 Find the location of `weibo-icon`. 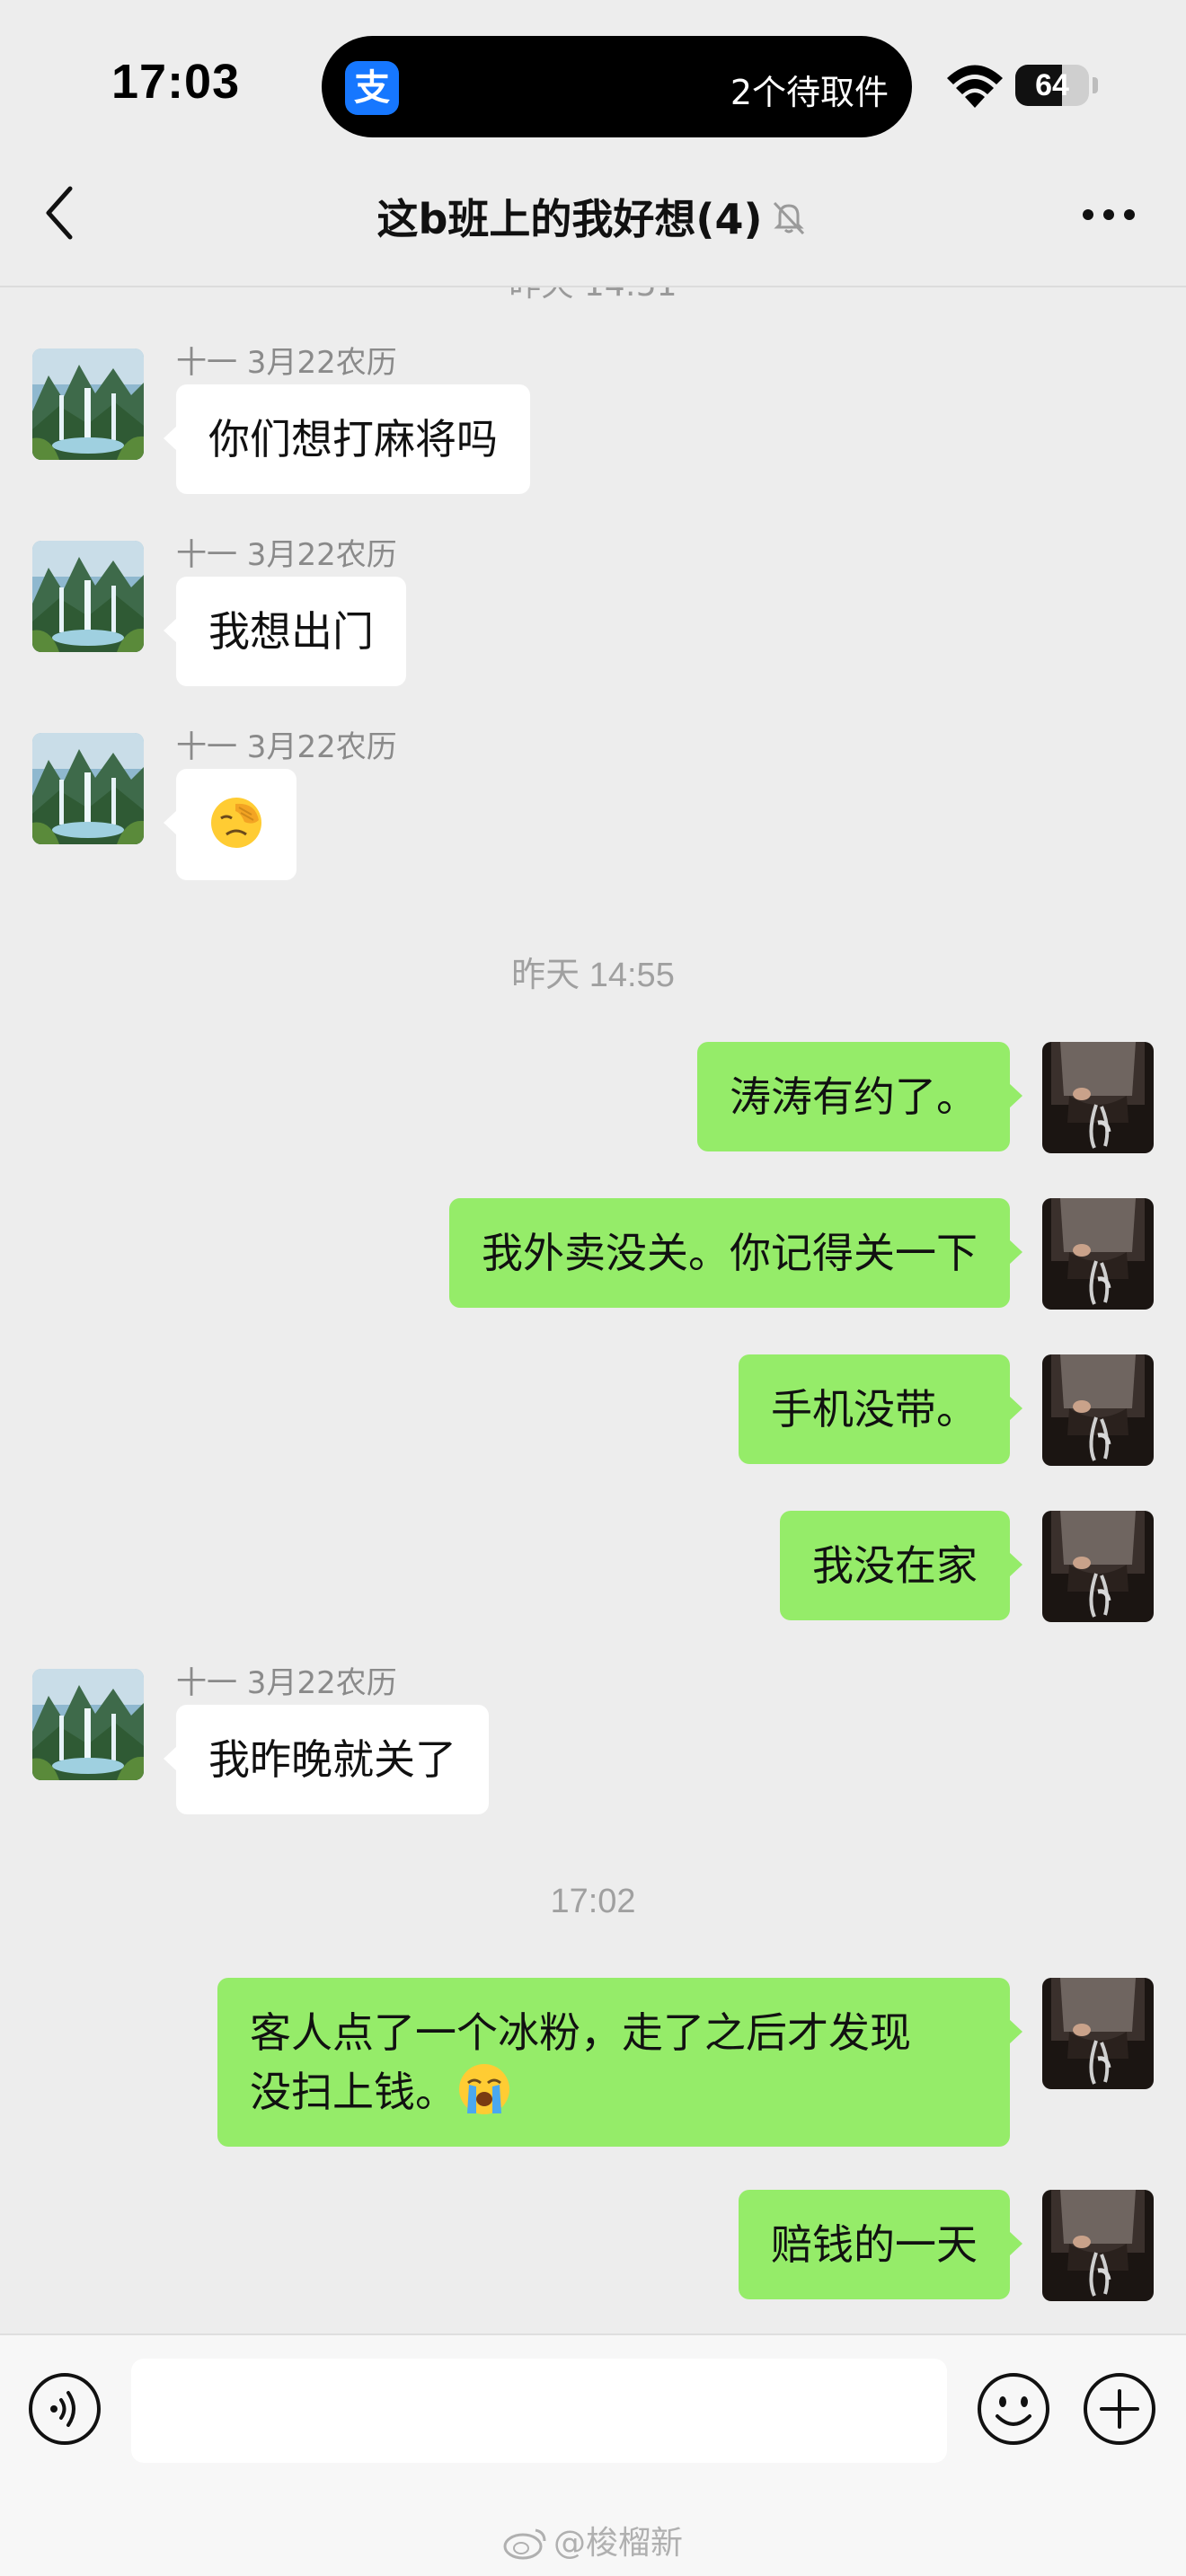

weibo-icon is located at coordinates (524, 2544).